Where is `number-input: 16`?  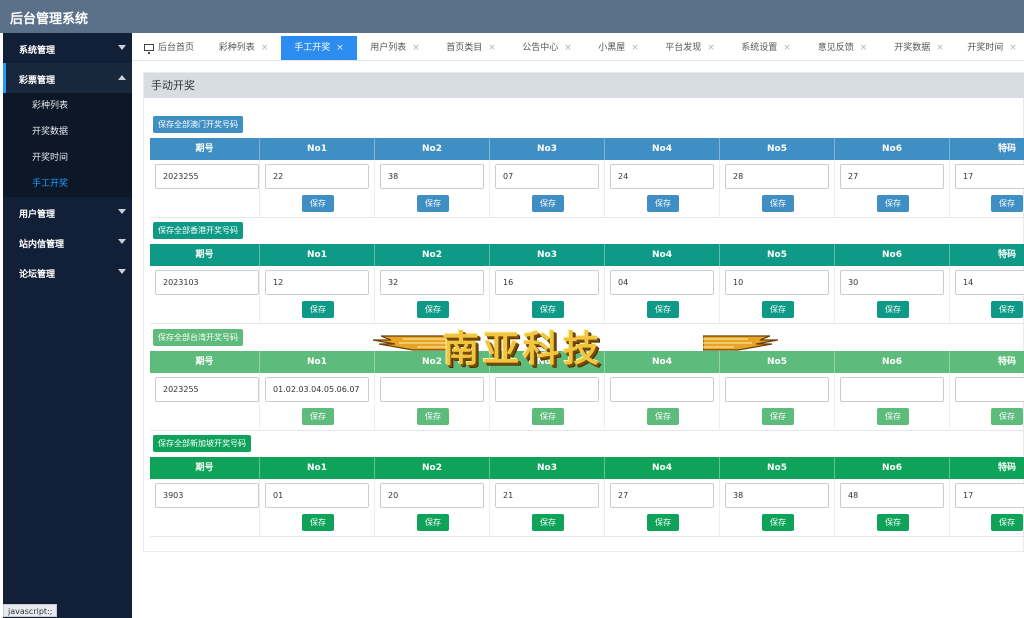 number-input: 16 is located at coordinates (547, 282).